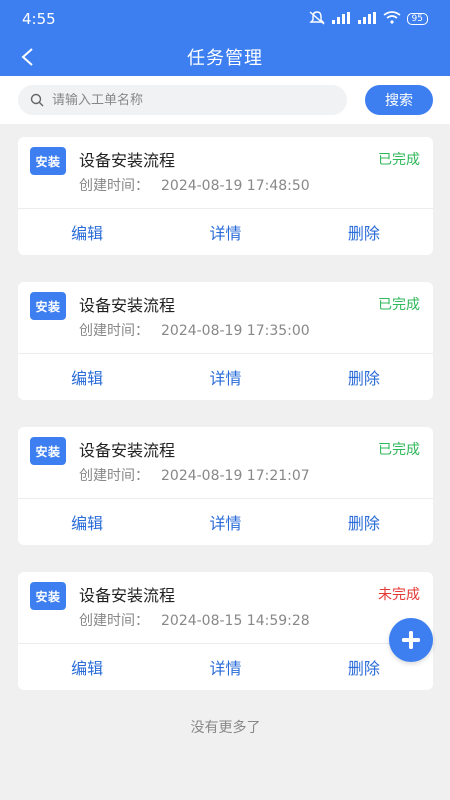 The height and width of the screenshot is (800, 450). Describe the element at coordinates (225, 463) in the screenshot. I see `task-card-body: 安装 设备安装流程 创建时间： 2024-08-19 17:21:07 已完成` at that location.